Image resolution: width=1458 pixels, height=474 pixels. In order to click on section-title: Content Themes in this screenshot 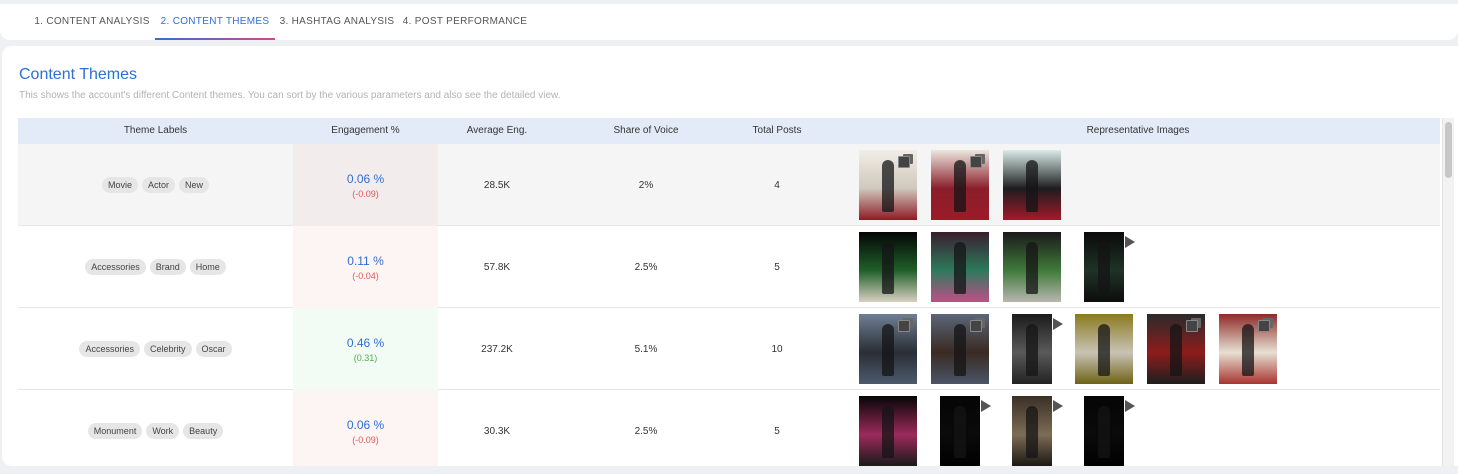, I will do `click(78, 74)`.